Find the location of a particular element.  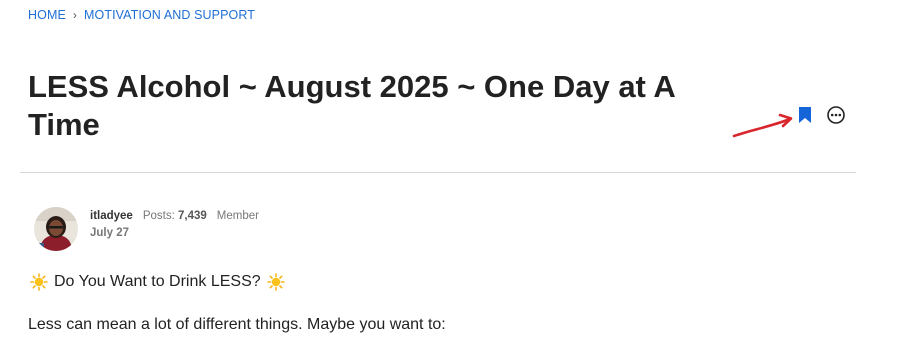

post-body-line-1-text: Do You Want to Drink LESS? is located at coordinates (157, 281).